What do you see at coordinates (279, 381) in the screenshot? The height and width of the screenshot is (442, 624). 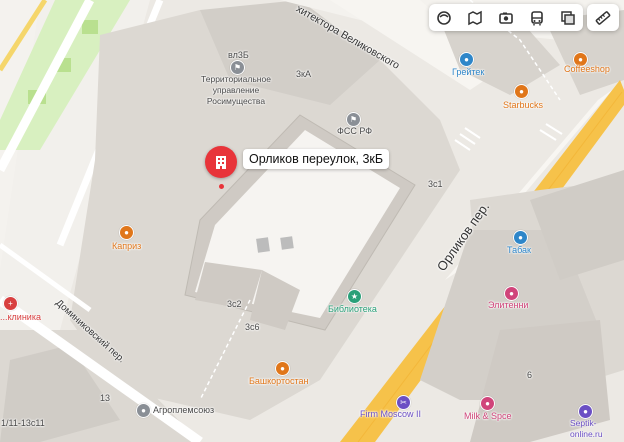 I see `poi-bashkortostan: Башкортостан` at bounding box center [279, 381].